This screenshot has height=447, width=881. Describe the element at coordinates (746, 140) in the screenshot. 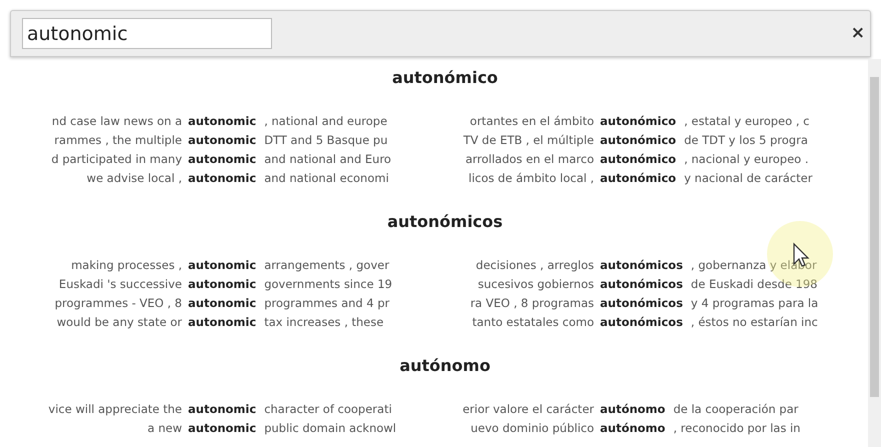

I see `right-context: de TDT y los 5 progra` at that location.